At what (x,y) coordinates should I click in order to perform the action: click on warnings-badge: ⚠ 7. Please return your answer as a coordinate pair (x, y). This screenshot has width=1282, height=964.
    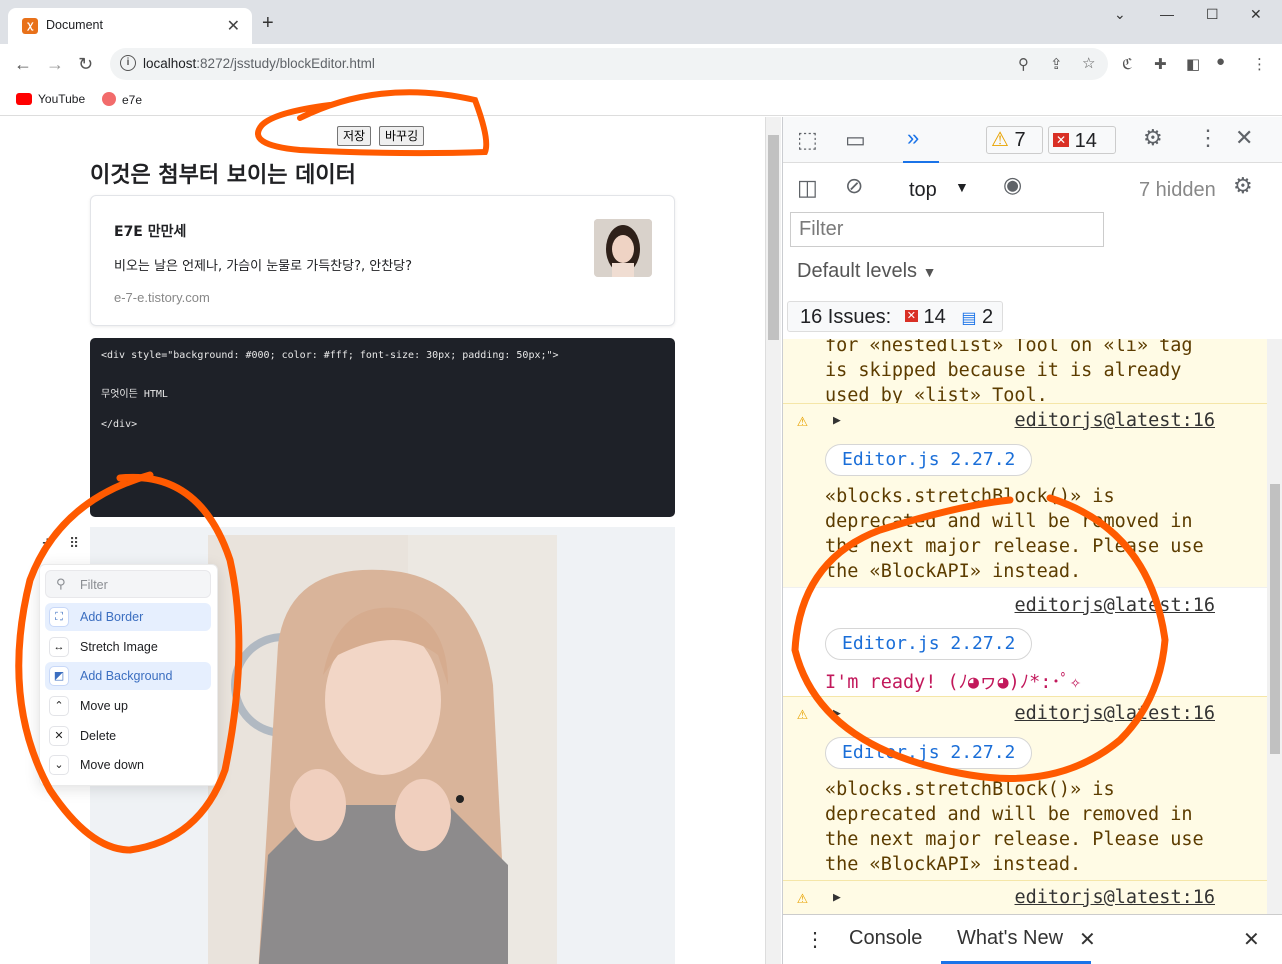
    Looking at the image, I should click on (1014, 140).